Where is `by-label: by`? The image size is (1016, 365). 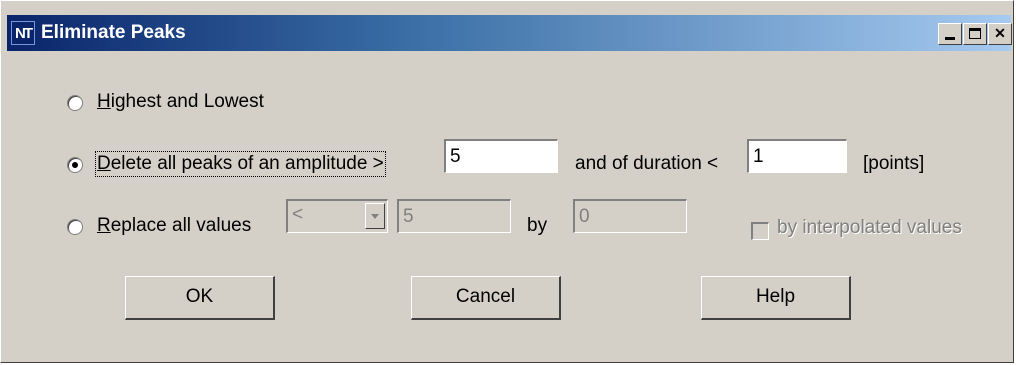 by-label: by is located at coordinates (537, 225).